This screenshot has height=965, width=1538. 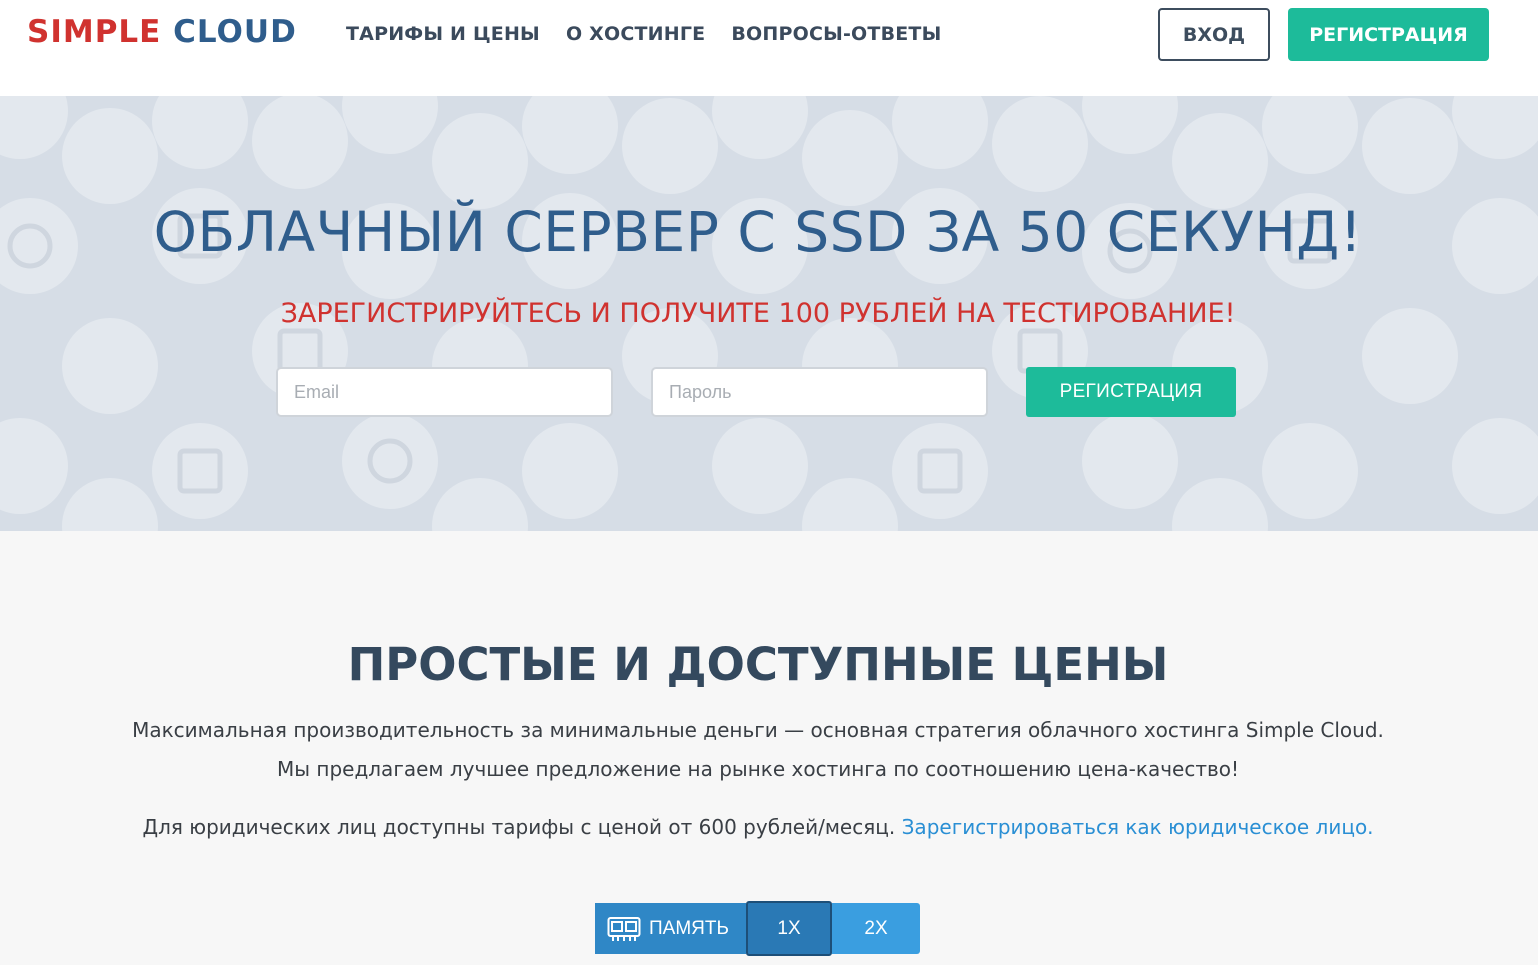 I want to click on nav-item-faq: ВОПРОСЫ-ОТВЕТЫ, so click(x=836, y=34).